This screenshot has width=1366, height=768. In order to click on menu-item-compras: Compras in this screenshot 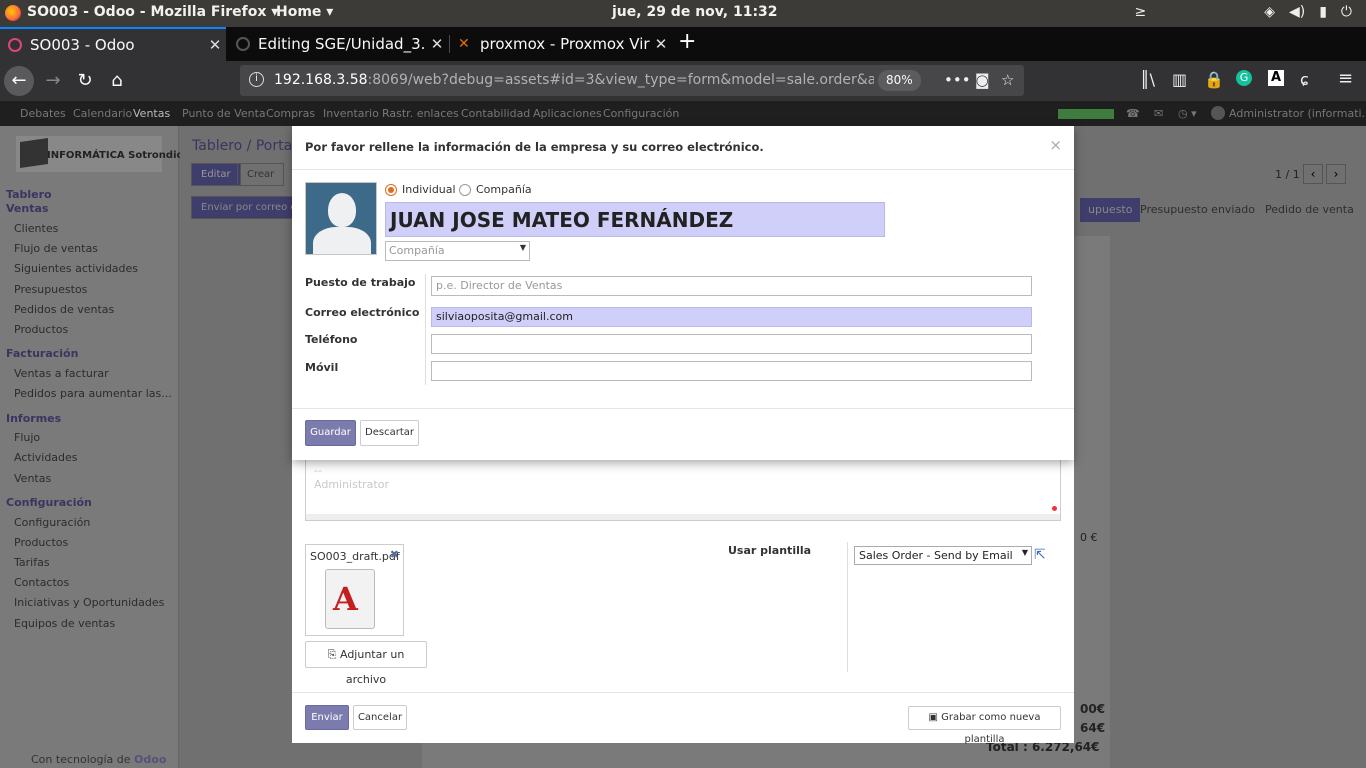, I will do `click(290, 113)`.